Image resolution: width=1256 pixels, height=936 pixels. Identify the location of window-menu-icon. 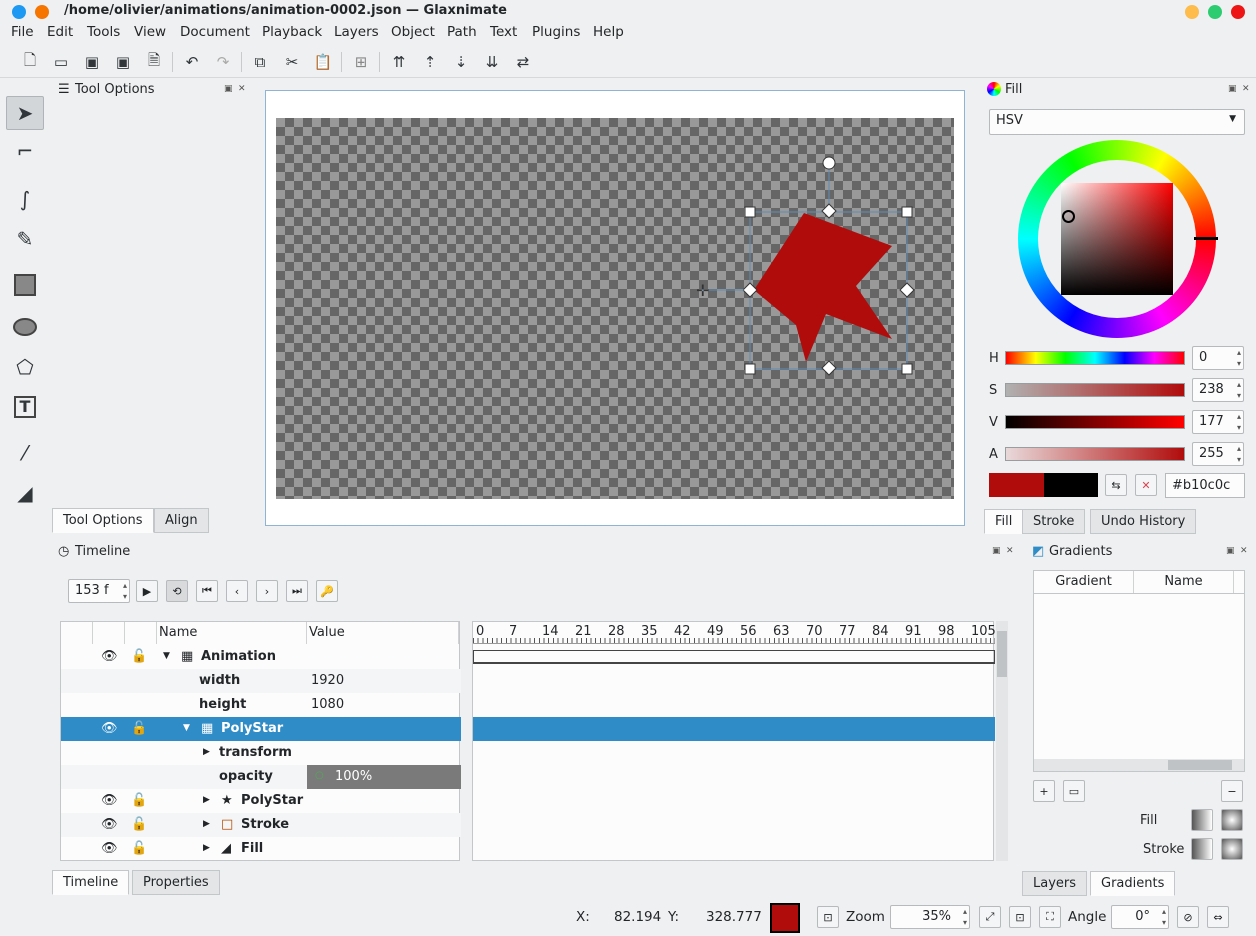
(19, 12).